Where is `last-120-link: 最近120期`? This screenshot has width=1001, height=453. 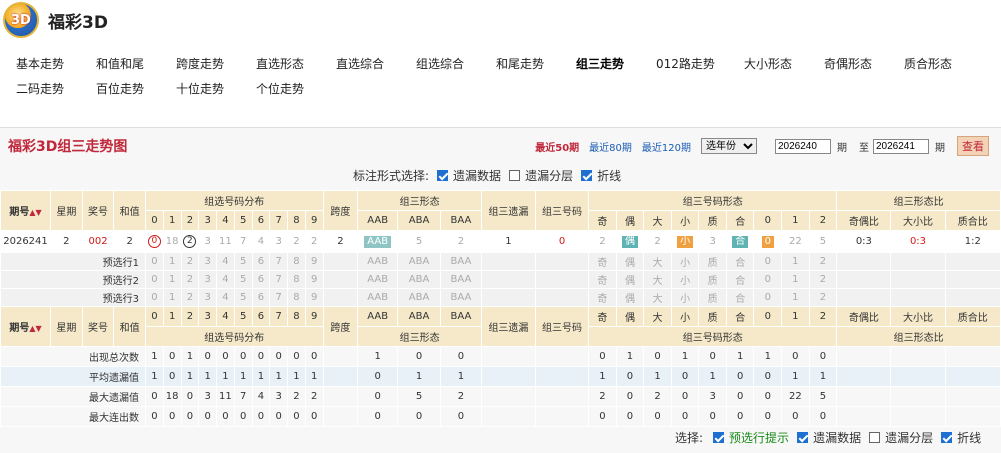
last-120-link: 最近120期 is located at coordinates (666, 146).